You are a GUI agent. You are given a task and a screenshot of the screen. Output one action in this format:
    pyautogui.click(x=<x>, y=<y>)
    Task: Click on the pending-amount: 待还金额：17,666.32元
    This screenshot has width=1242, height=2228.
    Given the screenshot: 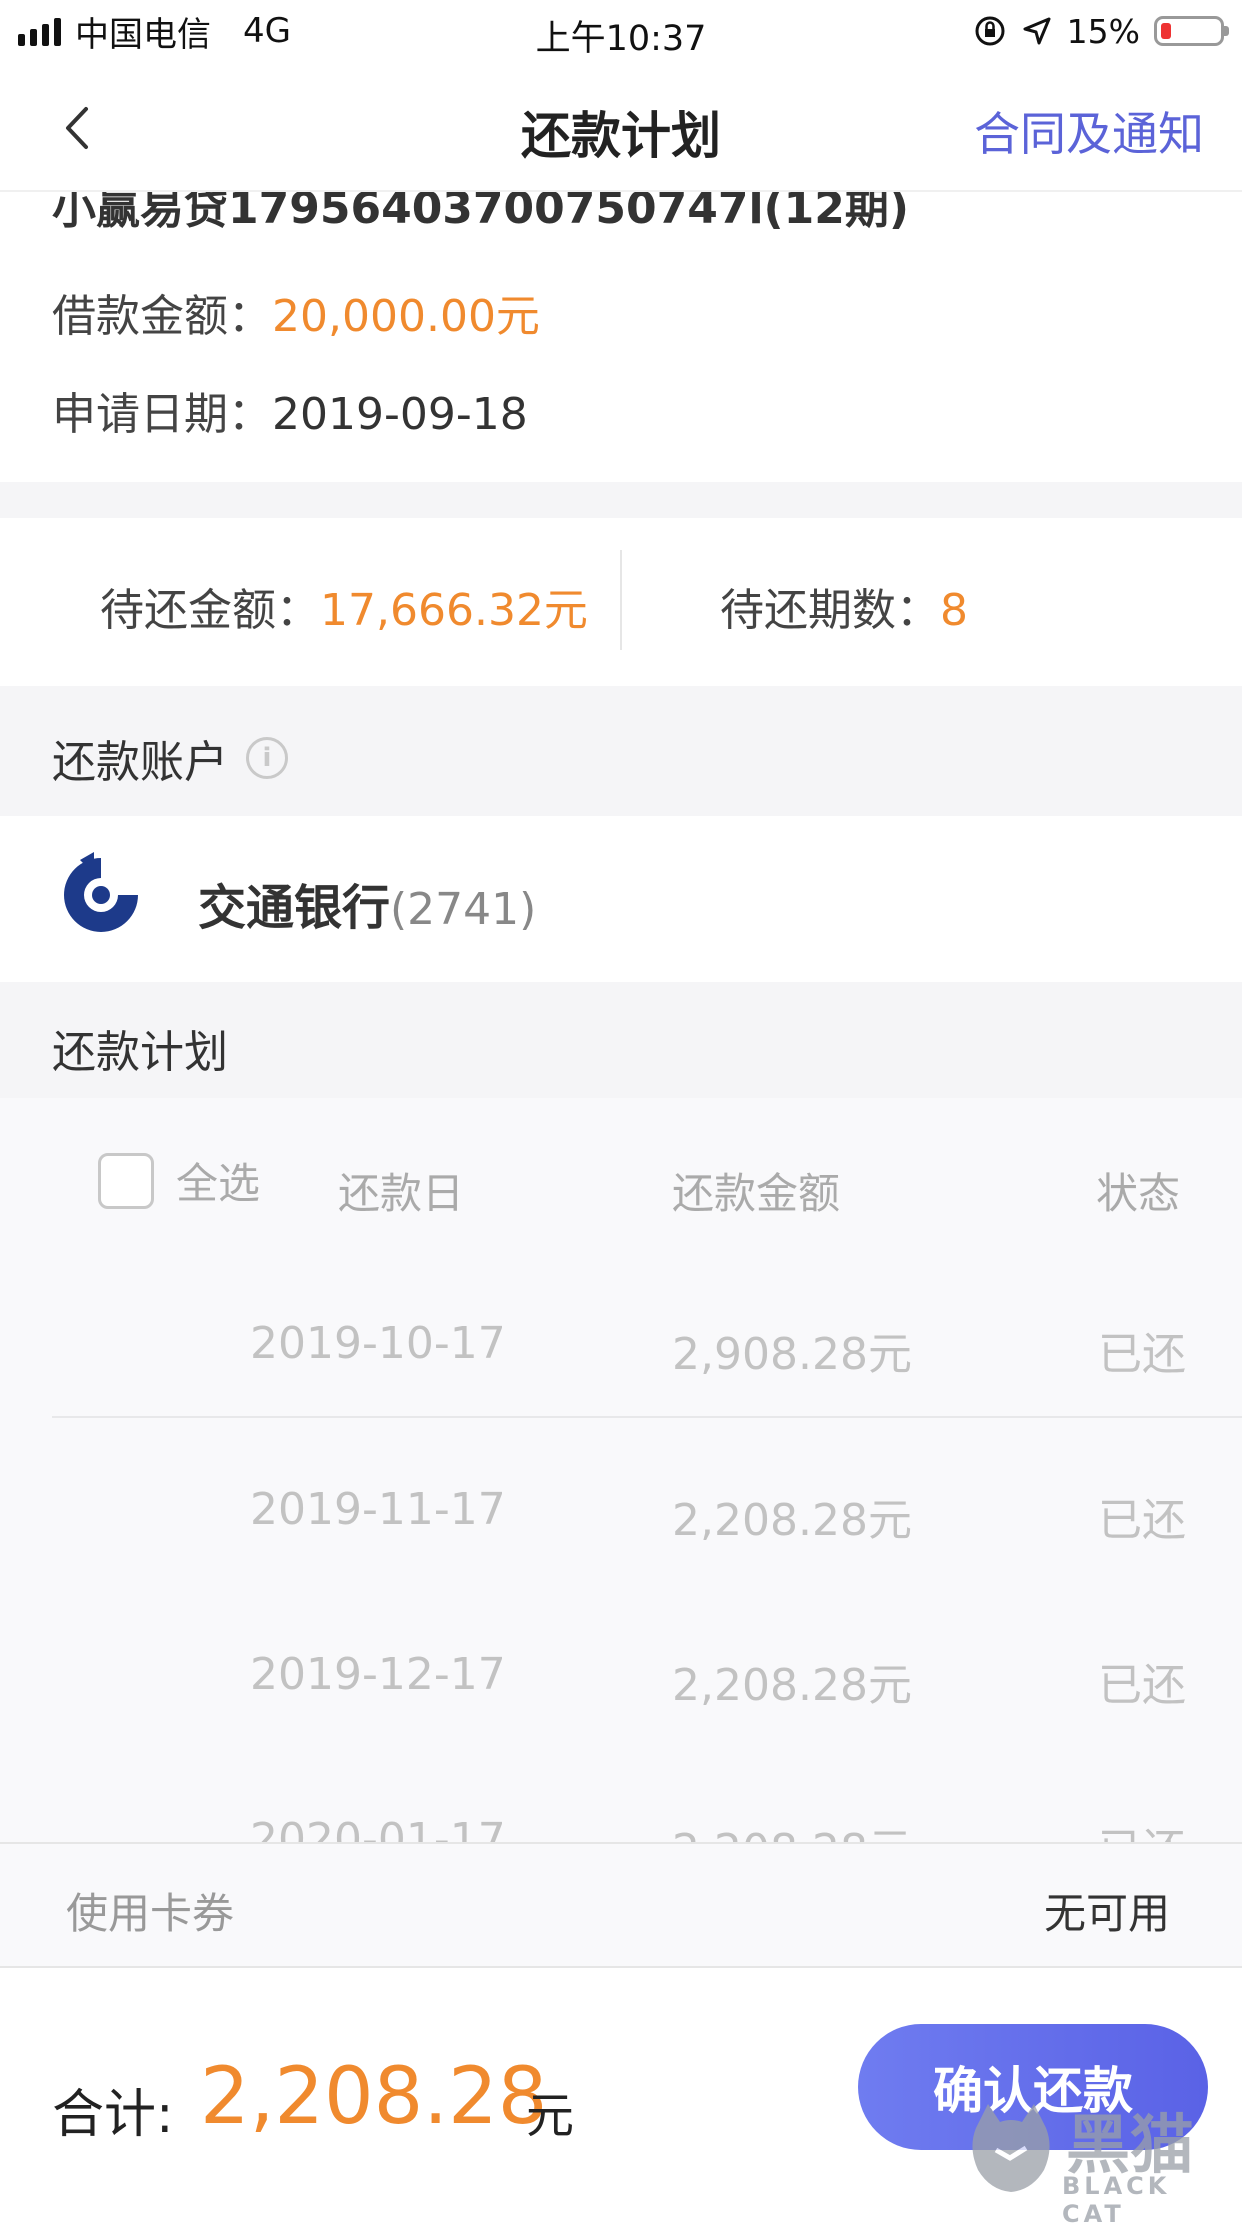 What is the action you would take?
    pyautogui.click(x=344, y=606)
    